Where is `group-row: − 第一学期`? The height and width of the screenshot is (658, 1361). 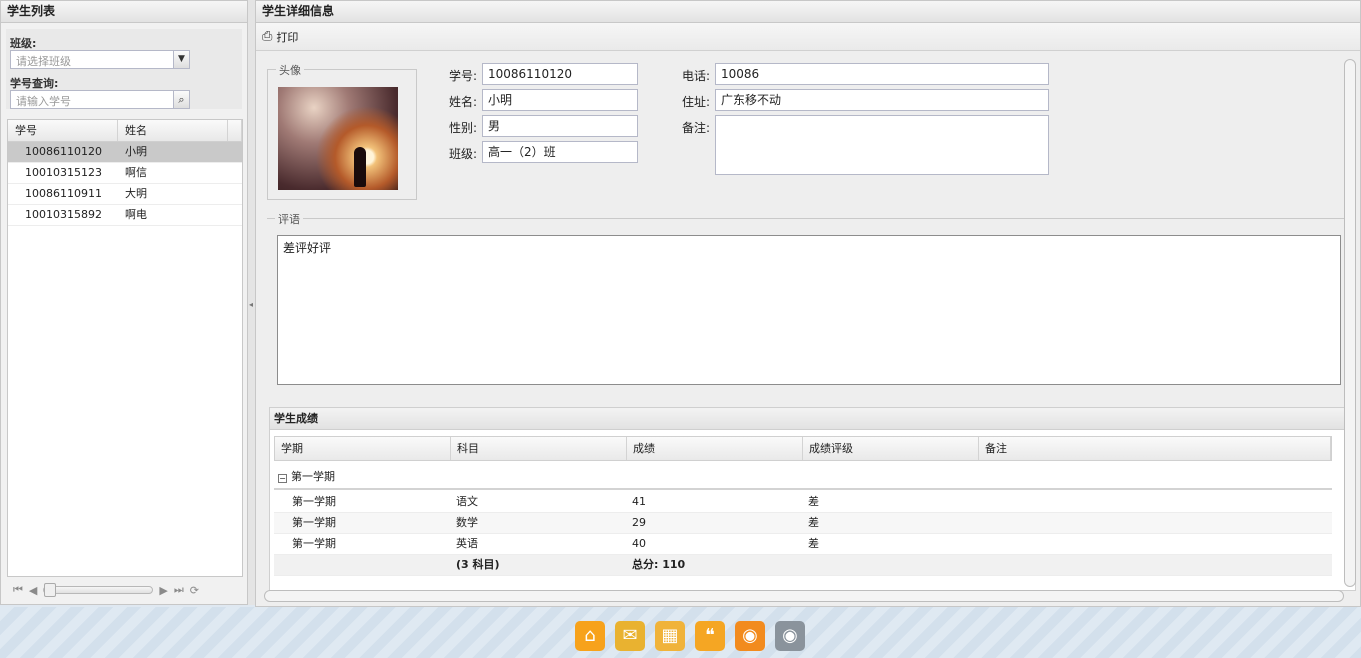
group-row: − 第一学期 is located at coordinates (803, 478).